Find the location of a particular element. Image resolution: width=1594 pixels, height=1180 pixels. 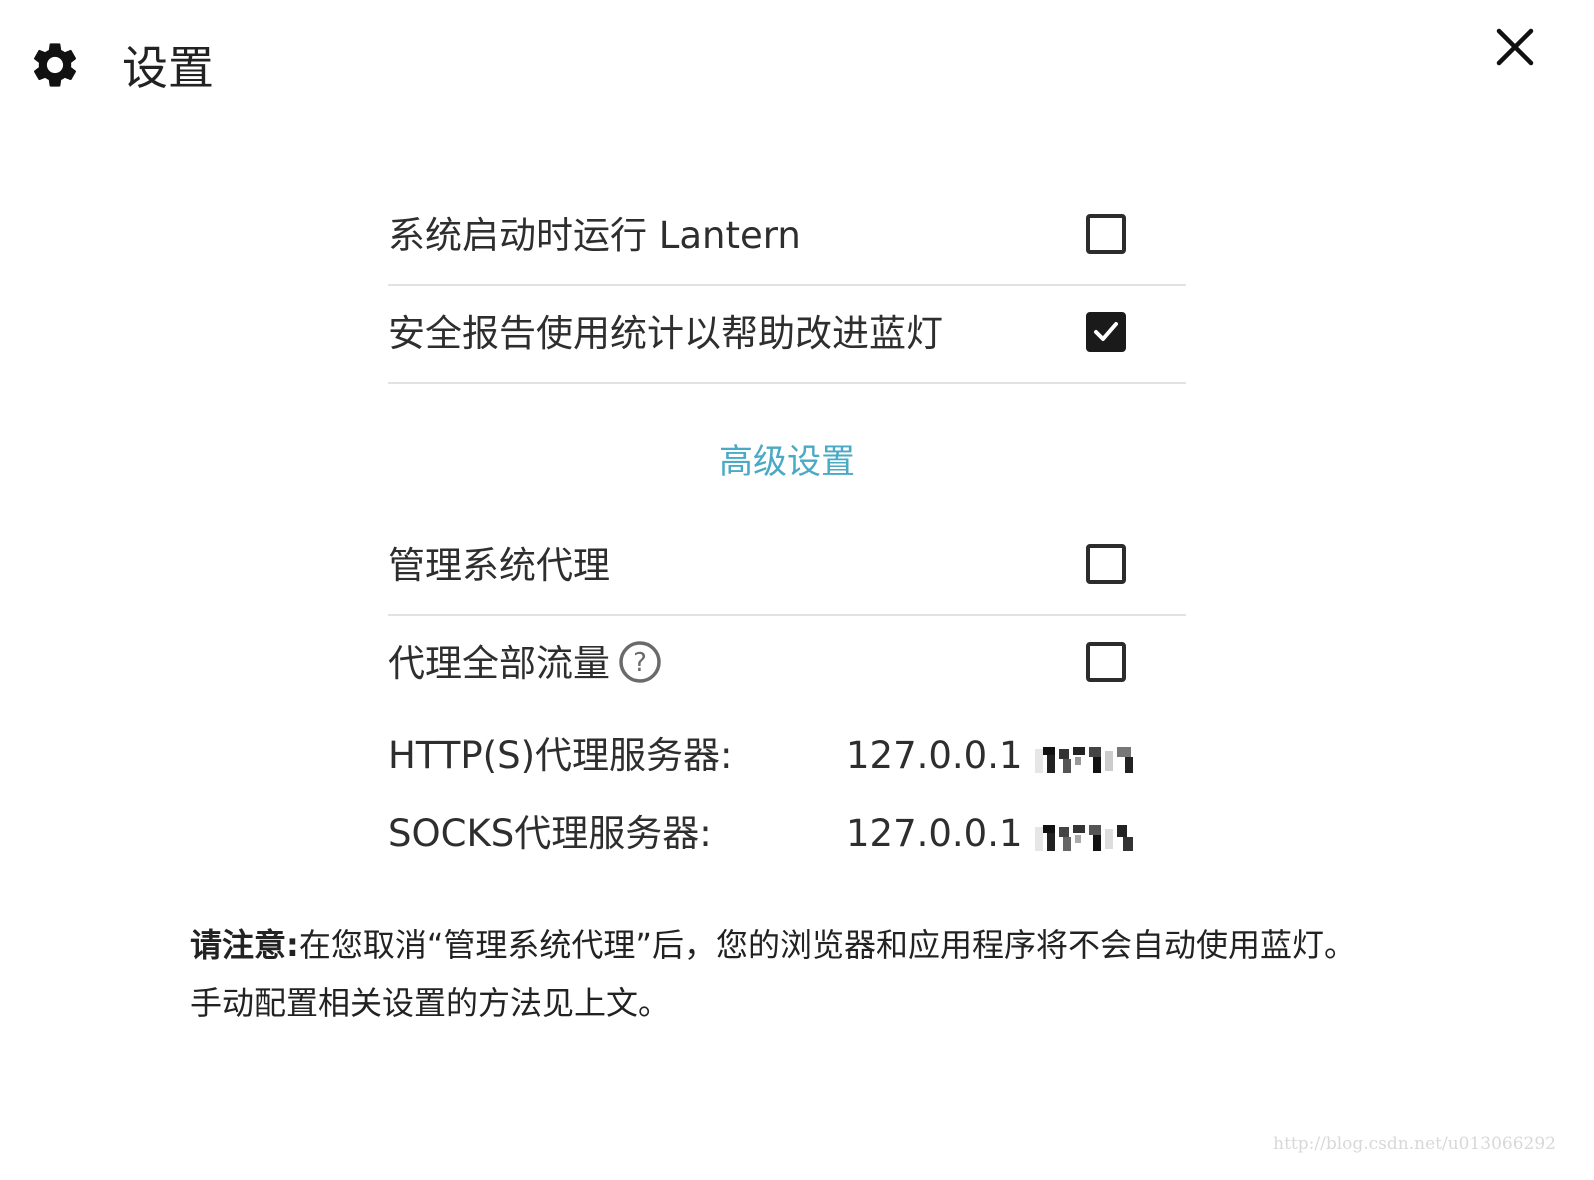

setting-label-proxy-all: 代理全部流量 is located at coordinates (499, 663).